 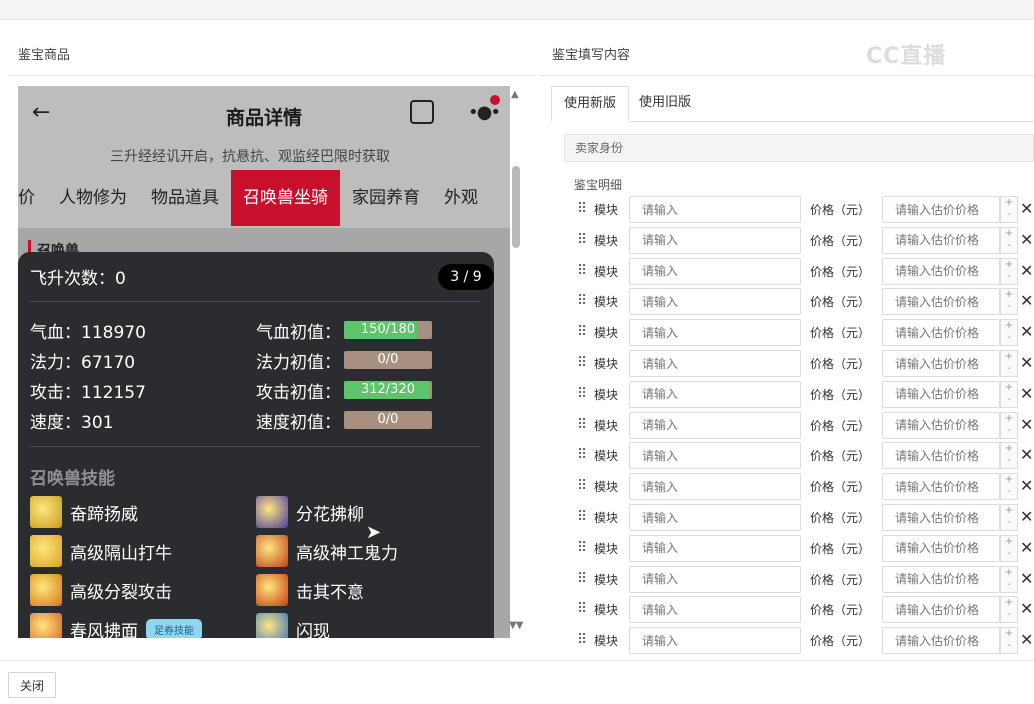 What do you see at coordinates (799, 148) in the screenshot?
I see `seller-identity-section: 卖家身份` at bounding box center [799, 148].